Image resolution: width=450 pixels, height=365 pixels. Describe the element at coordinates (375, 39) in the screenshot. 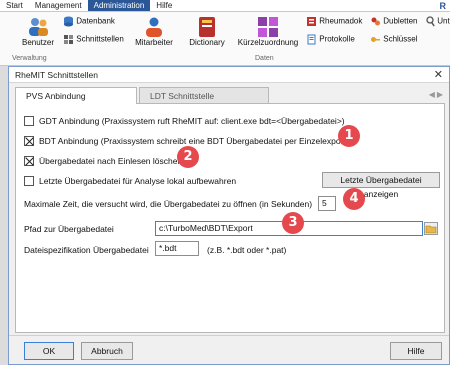

I see `key-icon` at that location.